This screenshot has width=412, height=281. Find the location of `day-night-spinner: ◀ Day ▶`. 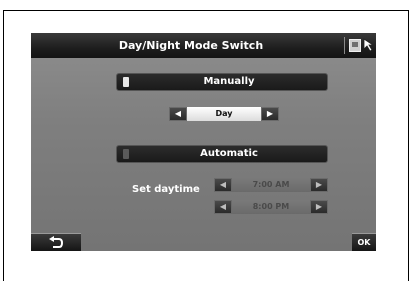

day-night-spinner: ◀ Day ▶ is located at coordinates (224, 114).